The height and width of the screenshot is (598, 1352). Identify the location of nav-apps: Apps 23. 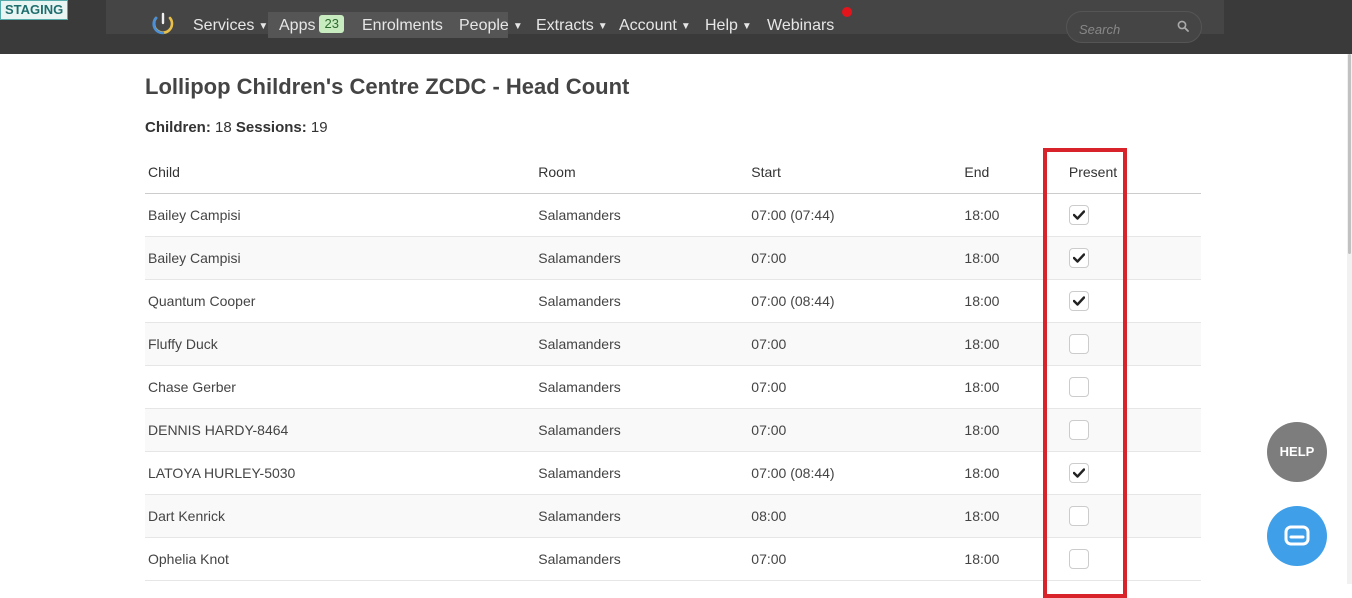
(311, 26).